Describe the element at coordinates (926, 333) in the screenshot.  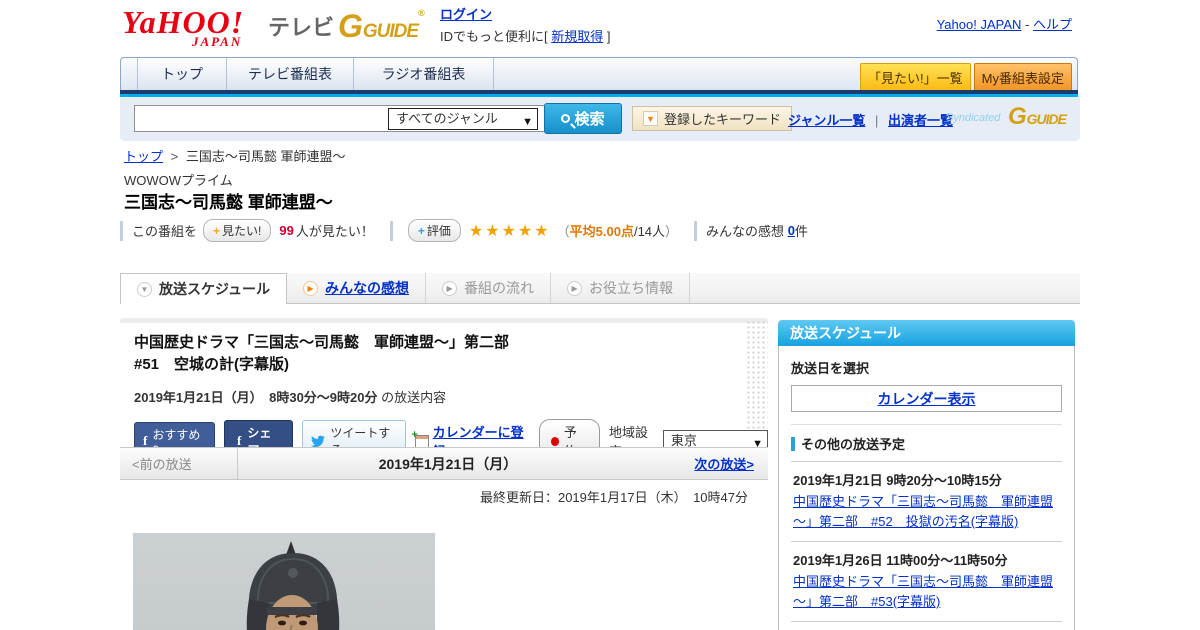
I see `sidebar-title: 放送スケジュール` at that location.